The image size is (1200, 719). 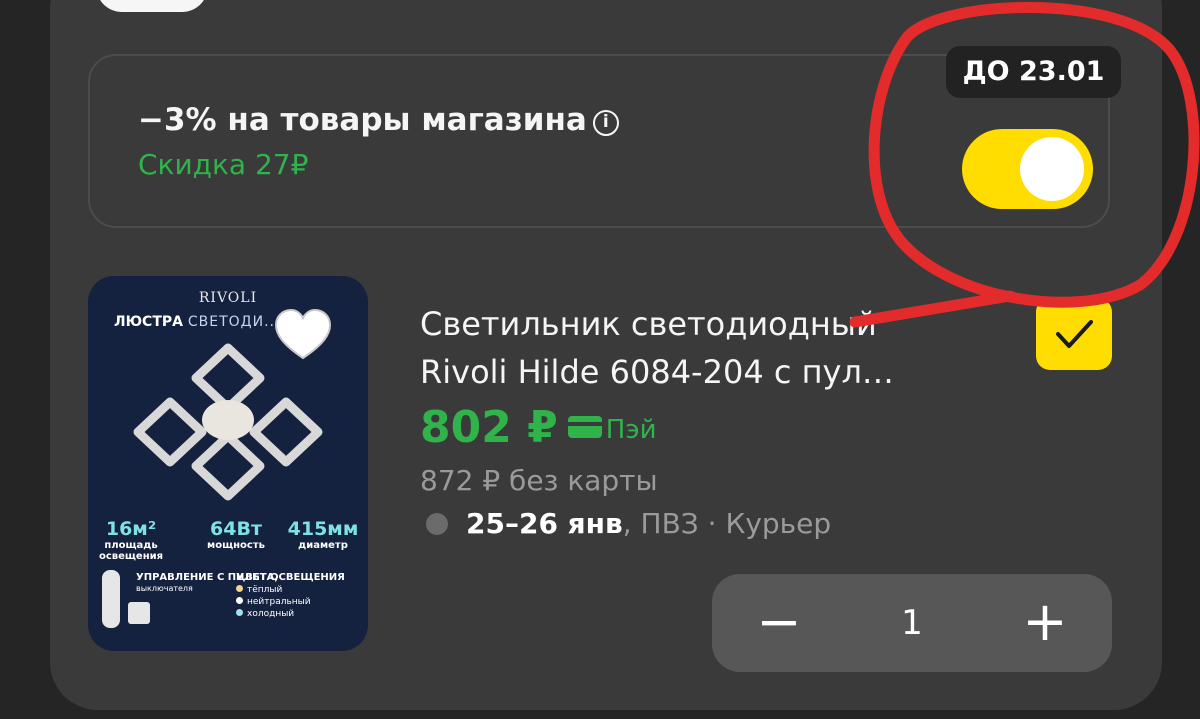 What do you see at coordinates (1052, 169) in the screenshot?
I see `toggle-knob` at bounding box center [1052, 169].